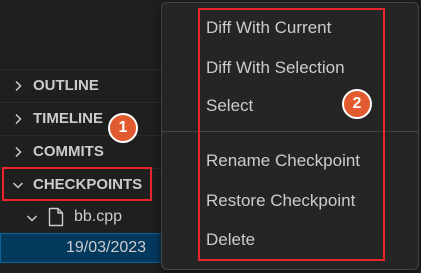 This screenshot has height=273, width=421. What do you see at coordinates (283, 161) in the screenshot?
I see `menu-item-rename-checkpoint: Rename Checkpoint` at bounding box center [283, 161].